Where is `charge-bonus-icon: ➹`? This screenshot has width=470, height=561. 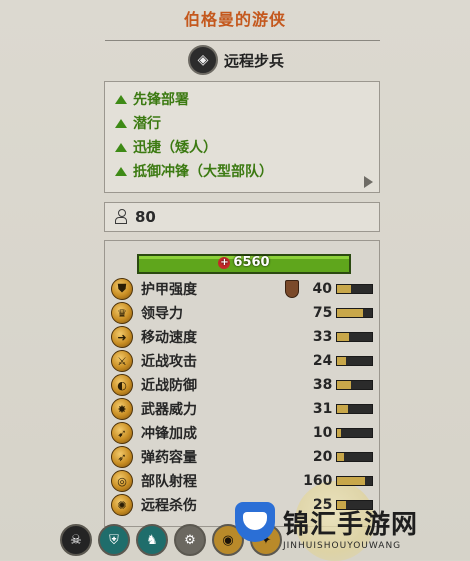 charge-bonus-icon: ➹ is located at coordinates (122, 433).